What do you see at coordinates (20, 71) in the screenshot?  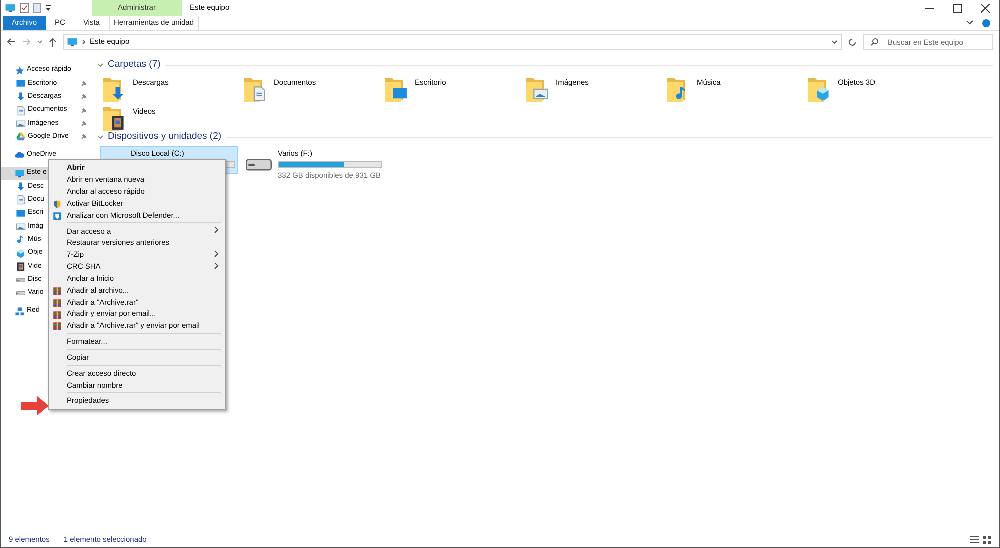 I see `star-icon` at bounding box center [20, 71].